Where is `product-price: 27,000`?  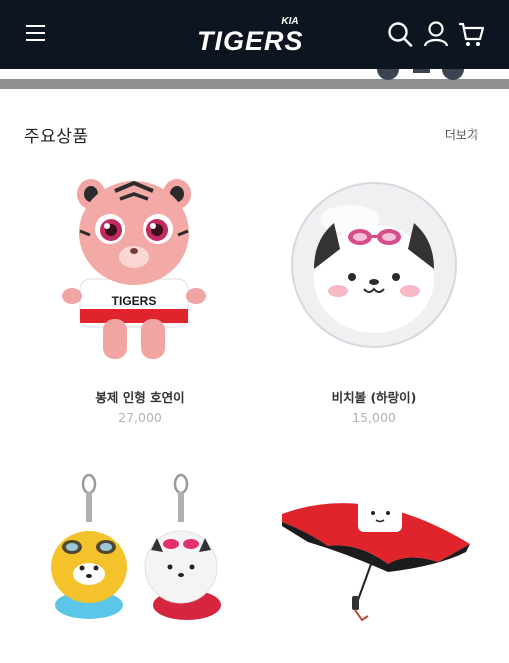 product-price: 27,000 is located at coordinates (140, 417).